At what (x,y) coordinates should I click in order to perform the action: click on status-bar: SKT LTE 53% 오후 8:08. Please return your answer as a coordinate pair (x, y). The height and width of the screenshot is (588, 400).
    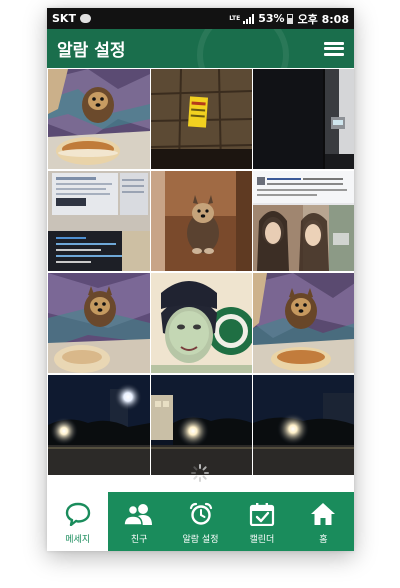
    Looking at the image, I should click on (200, 18).